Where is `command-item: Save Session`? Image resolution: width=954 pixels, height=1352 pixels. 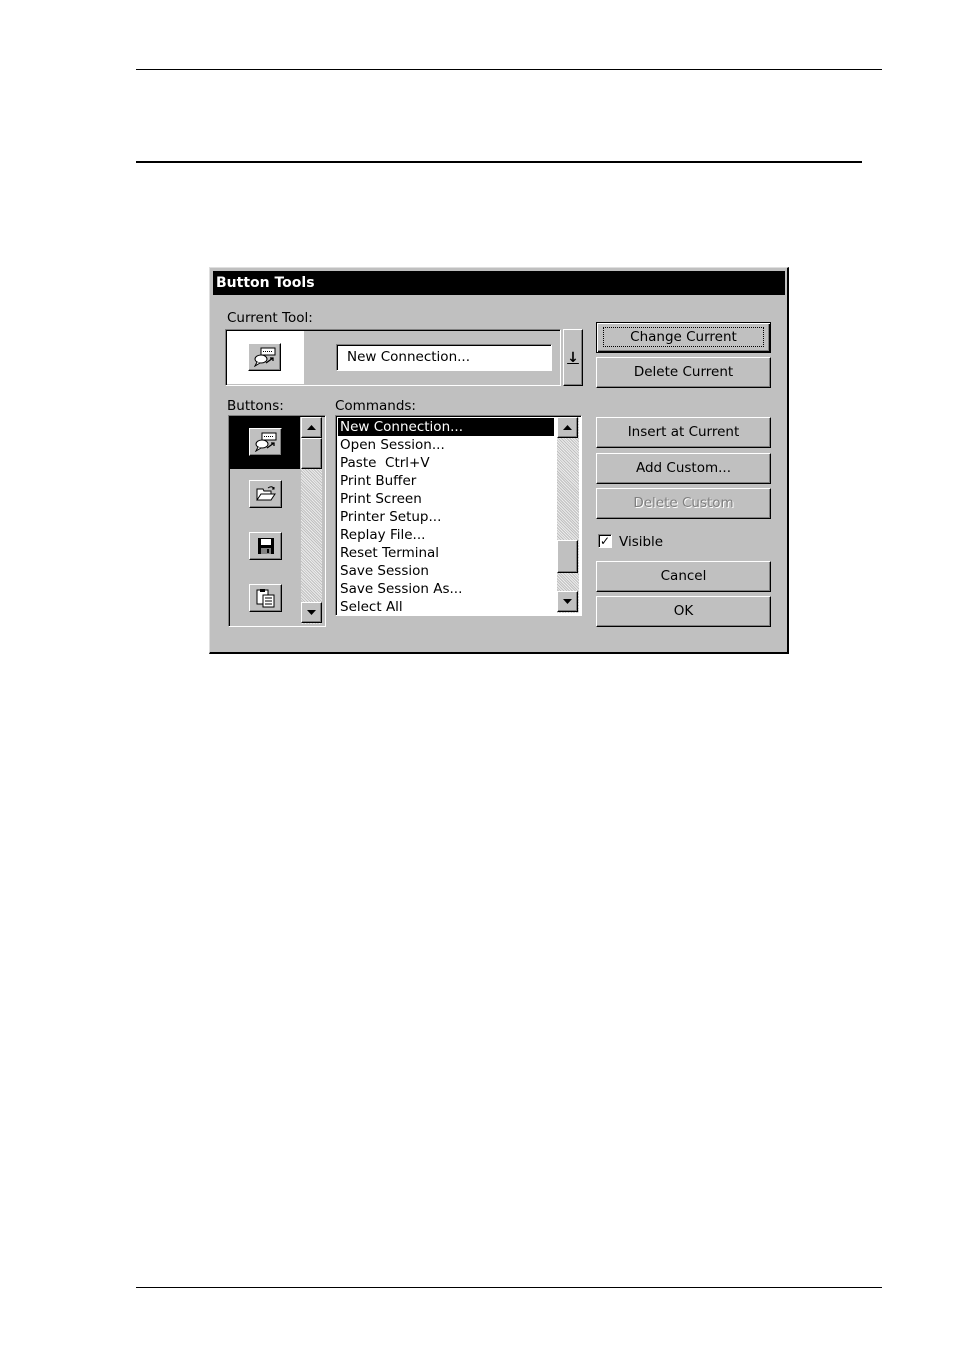 command-item: Save Session is located at coordinates (446, 571).